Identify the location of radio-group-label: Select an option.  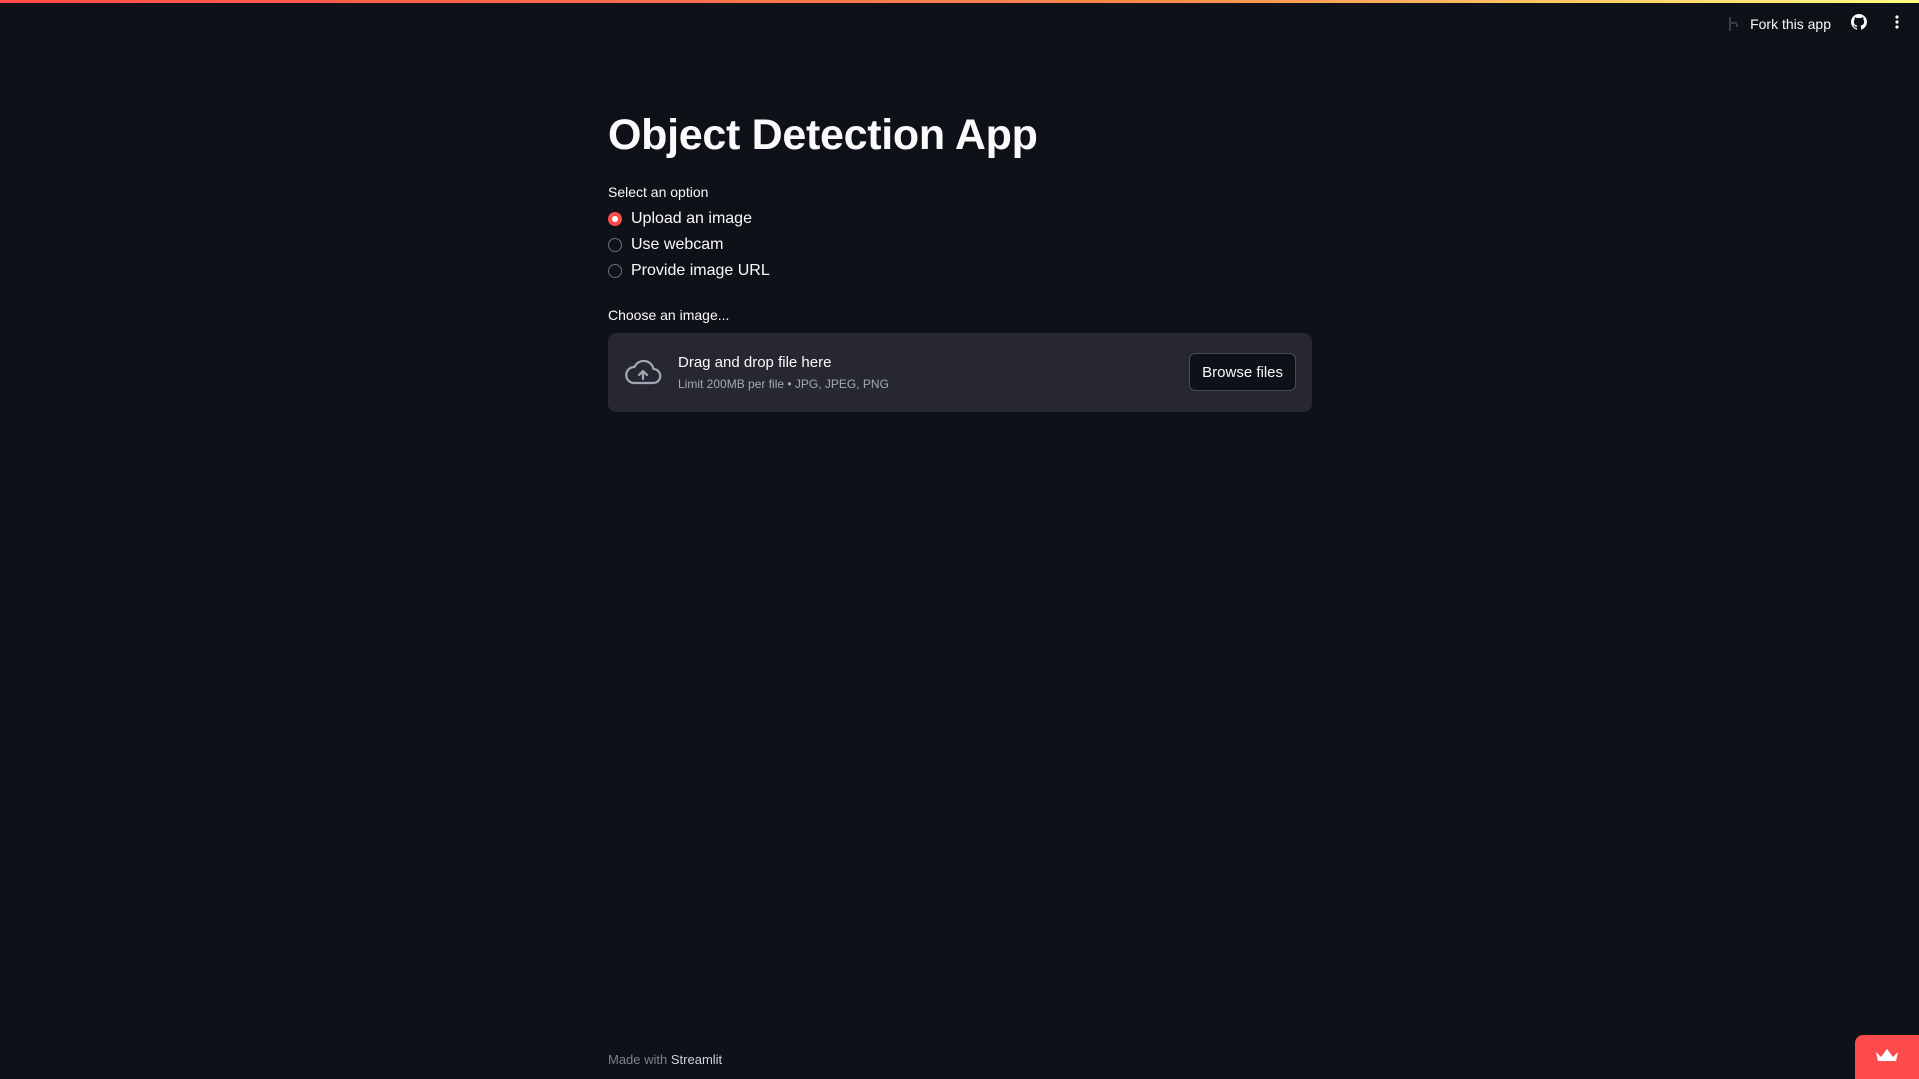
(658, 191).